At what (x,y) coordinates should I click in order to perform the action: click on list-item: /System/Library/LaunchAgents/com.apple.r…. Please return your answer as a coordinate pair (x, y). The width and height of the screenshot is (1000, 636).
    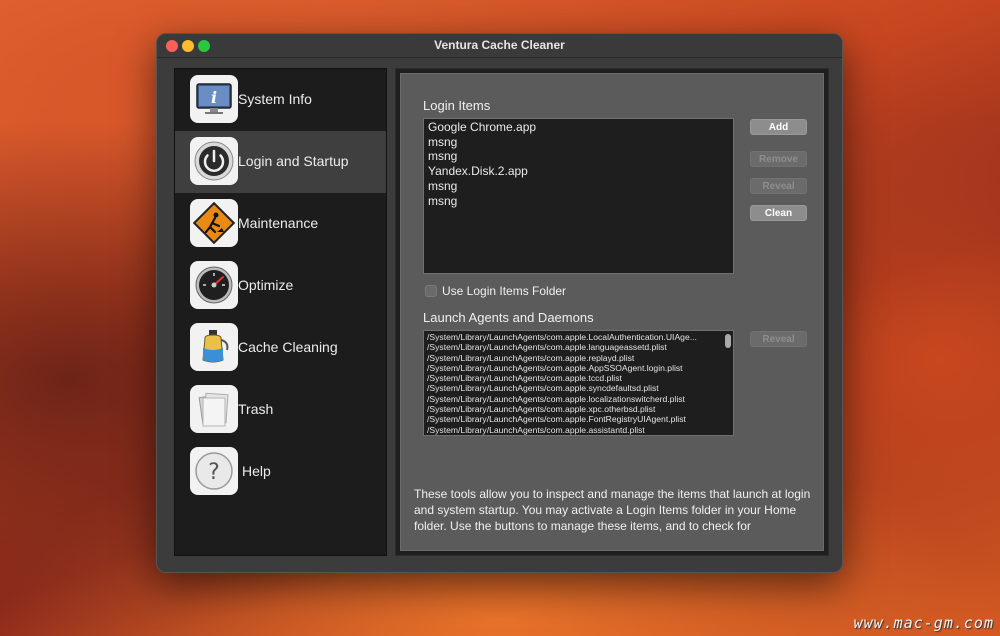
    Looking at the image, I should click on (573, 358).